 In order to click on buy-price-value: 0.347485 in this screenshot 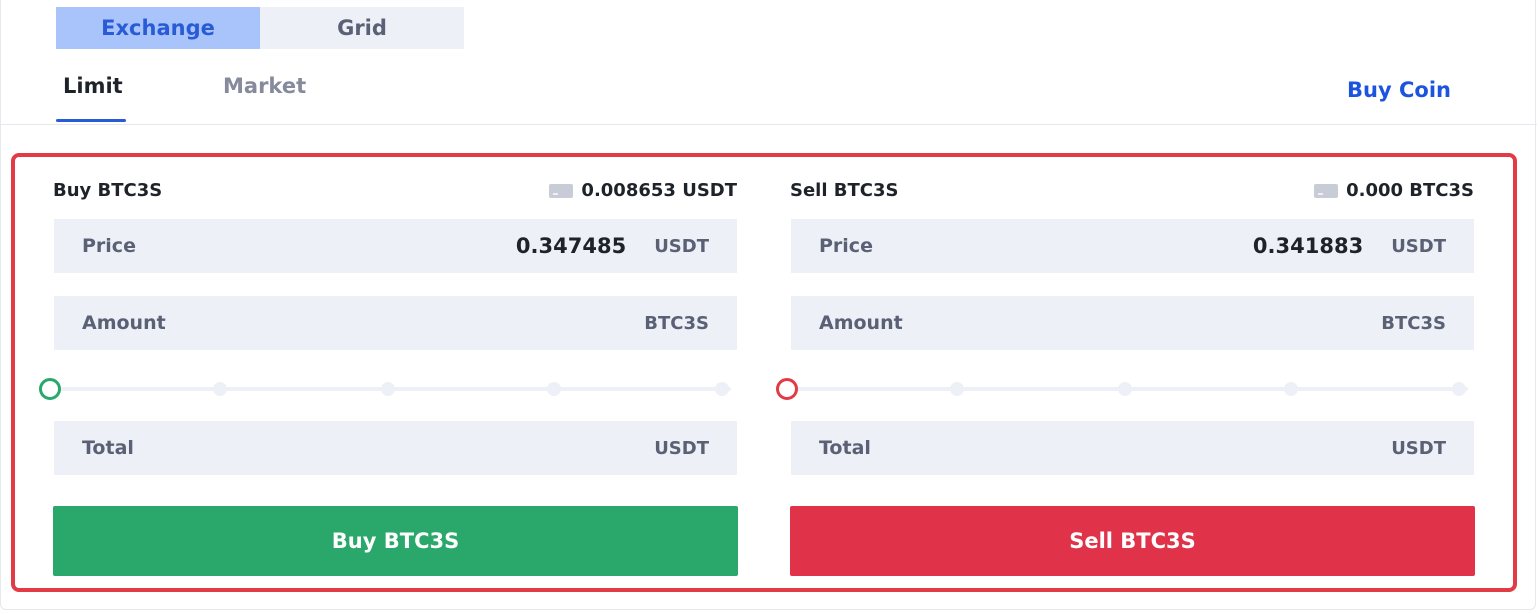, I will do `click(571, 246)`.